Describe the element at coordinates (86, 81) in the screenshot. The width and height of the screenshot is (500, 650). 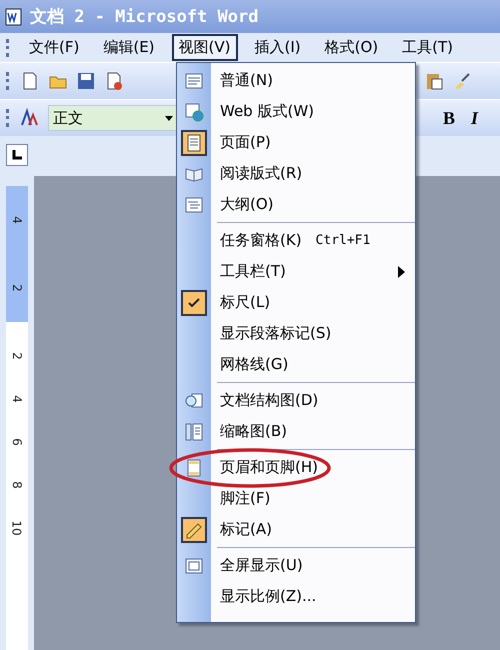
I see `save-icon` at that location.